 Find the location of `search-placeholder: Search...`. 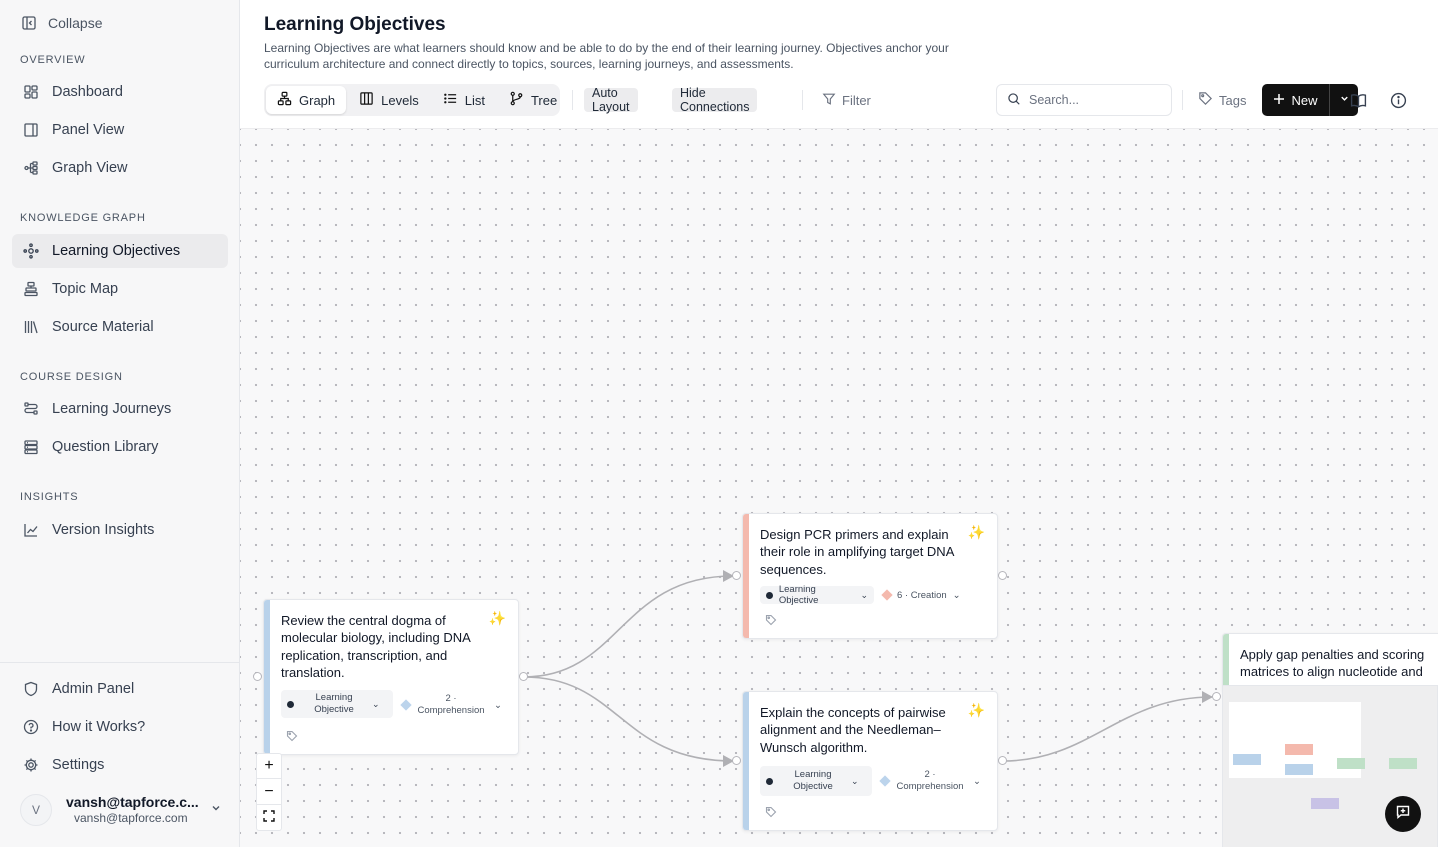

search-placeholder: Search... is located at coordinates (1054, 100).